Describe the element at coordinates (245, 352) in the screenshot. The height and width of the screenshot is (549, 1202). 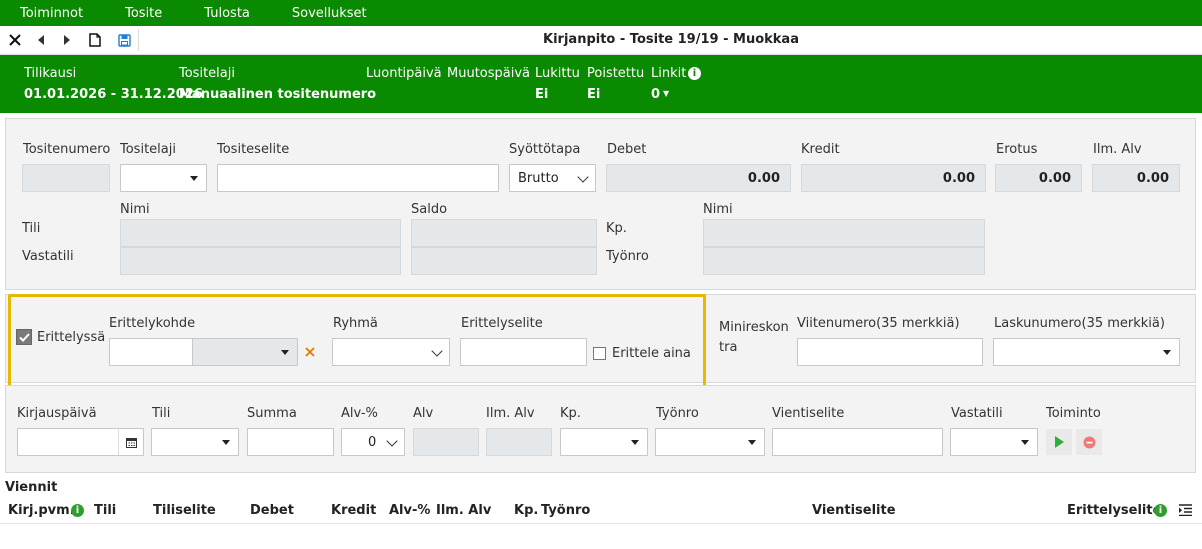
I see `erittelykohde-select` at that location.